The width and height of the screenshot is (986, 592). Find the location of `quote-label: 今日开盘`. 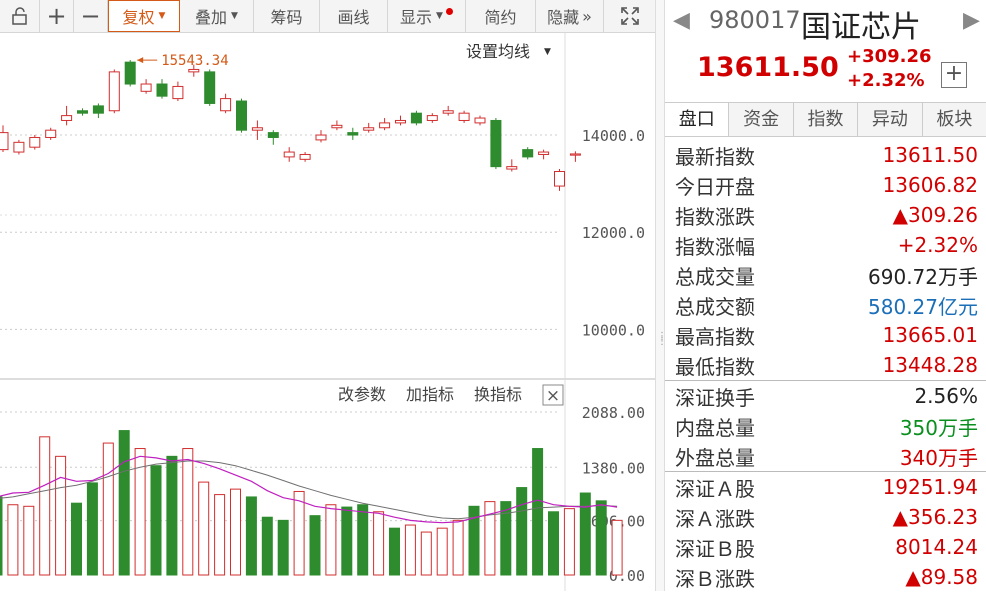

quote-label: 今日开盘 is located at coordinates (715, 186).